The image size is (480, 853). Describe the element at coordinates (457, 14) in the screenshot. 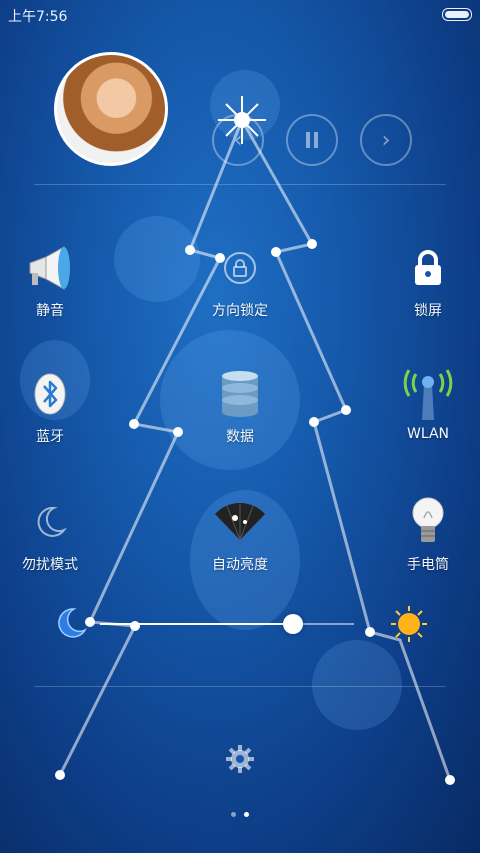

I see `battery-icon` at that location.